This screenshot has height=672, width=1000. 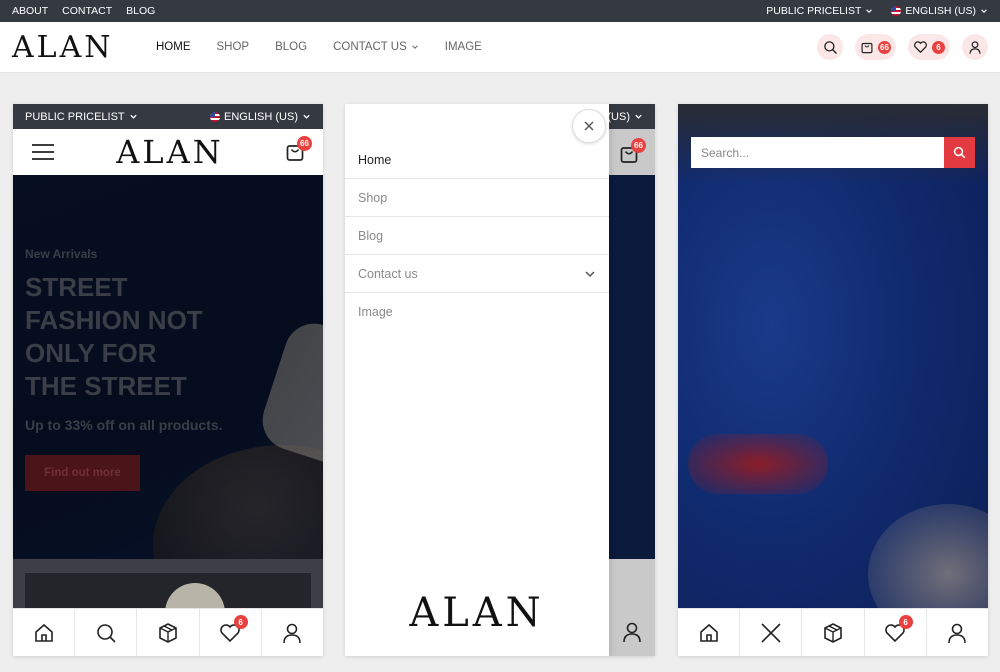 I want to click on menu-item-label: Contact us, so click(x=388, y=273).